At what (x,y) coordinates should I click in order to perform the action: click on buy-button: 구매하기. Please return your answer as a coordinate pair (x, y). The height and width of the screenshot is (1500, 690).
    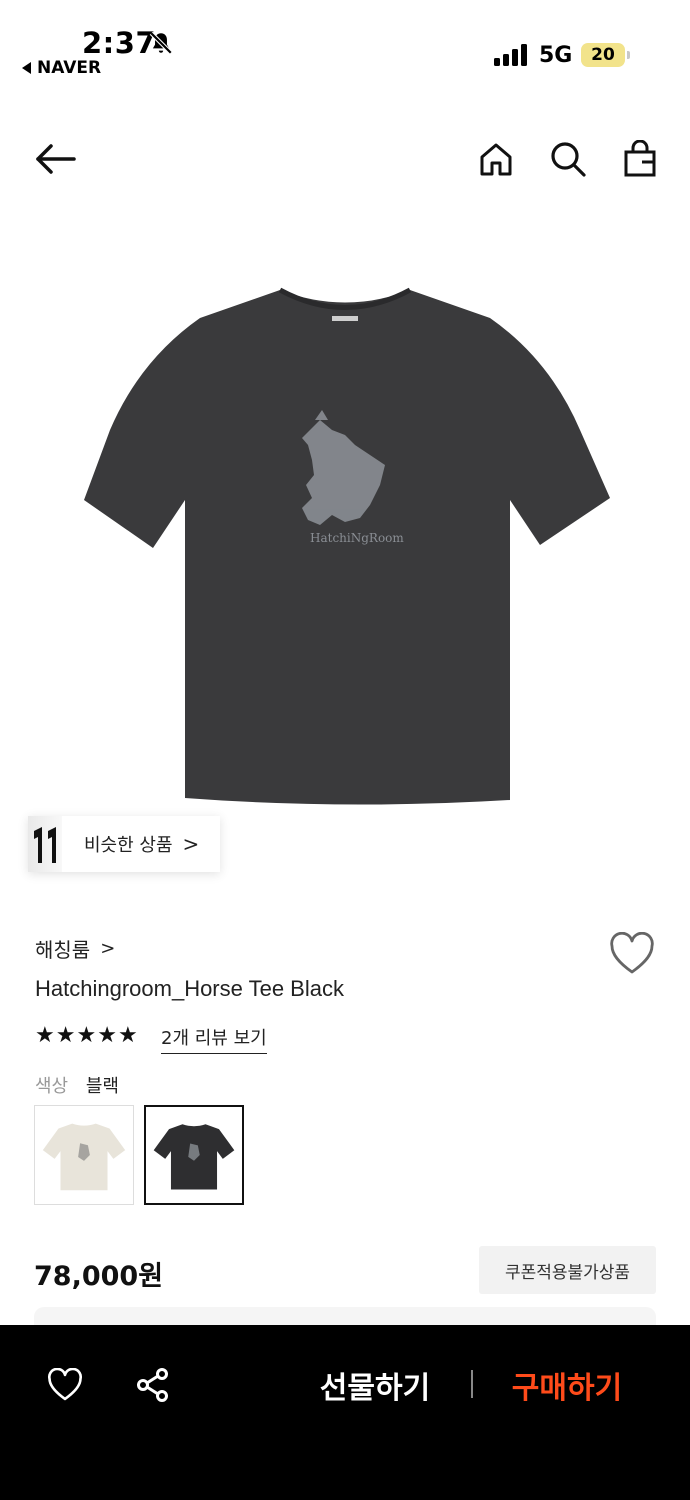
    Looking at the image, I should click on (567, 1385).